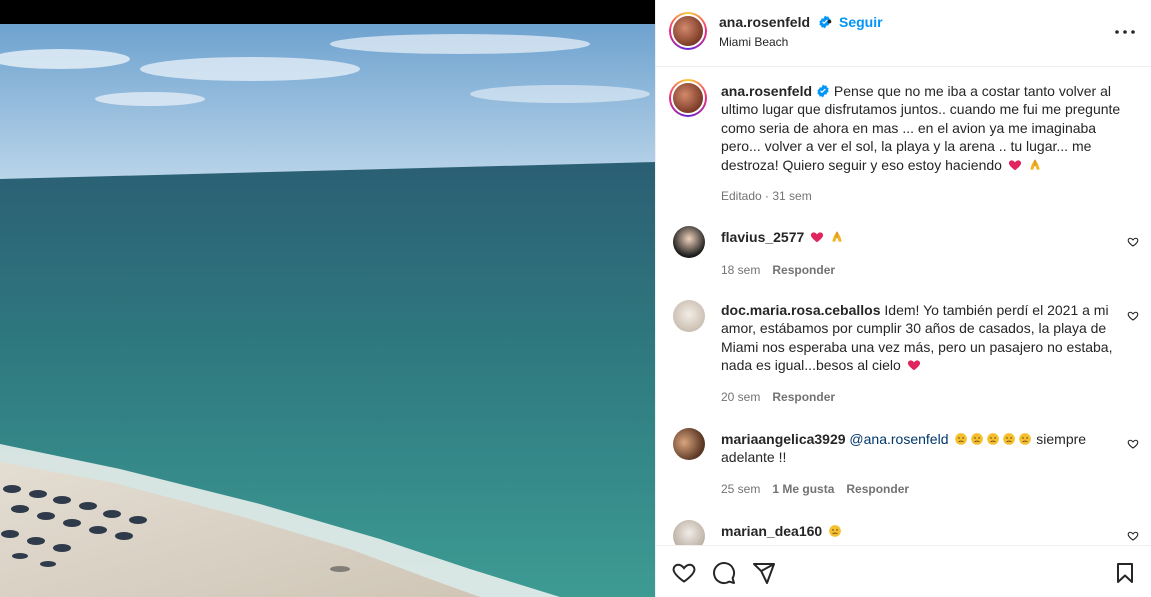 This screenshot has width=1151, height=597. What do you see at coordinates (762, 237) in the screenshot?
I see `comment-username: flavius_2577` at bounding box center [762, 237].